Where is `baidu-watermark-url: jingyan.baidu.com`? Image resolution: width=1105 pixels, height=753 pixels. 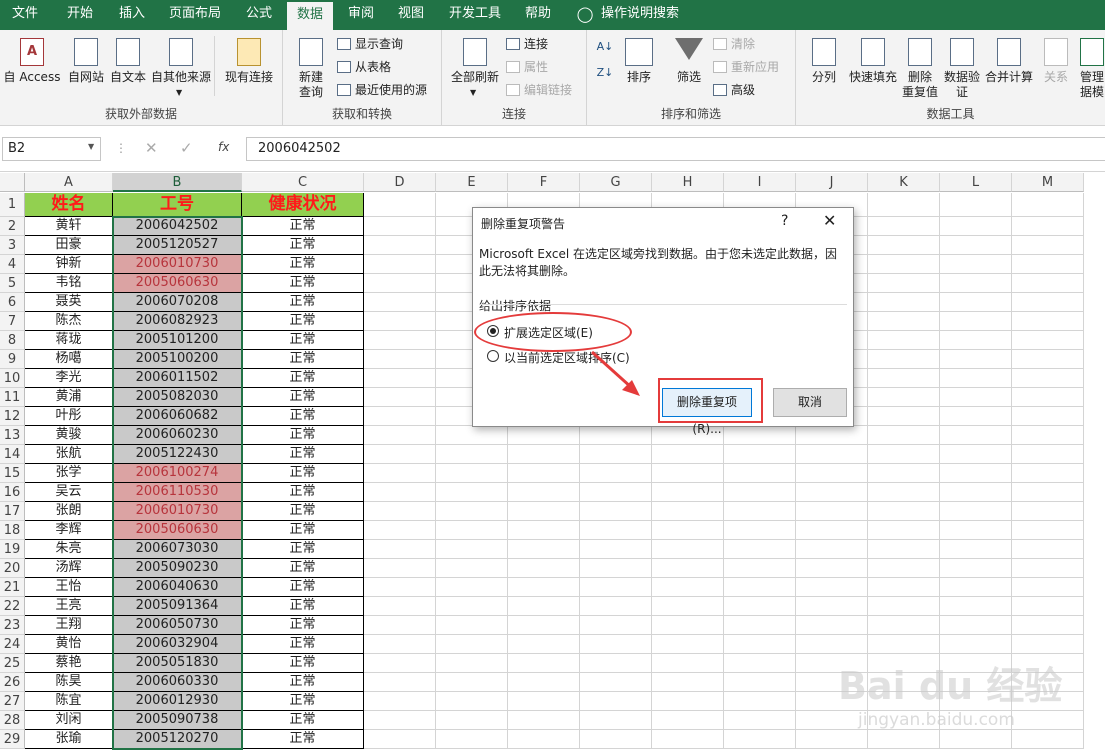
baidu-watermark-url: jingyan.baidu.com is located at coordinates (936, 720).